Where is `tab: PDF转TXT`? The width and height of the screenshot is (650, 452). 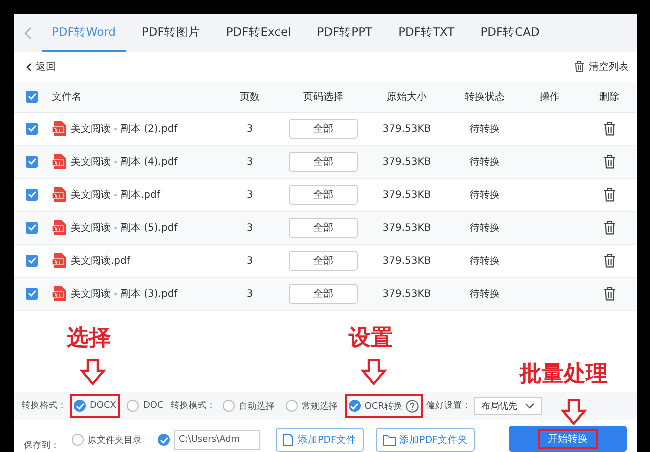 tab: PDF转TXT is located at coordinates (426, 33).